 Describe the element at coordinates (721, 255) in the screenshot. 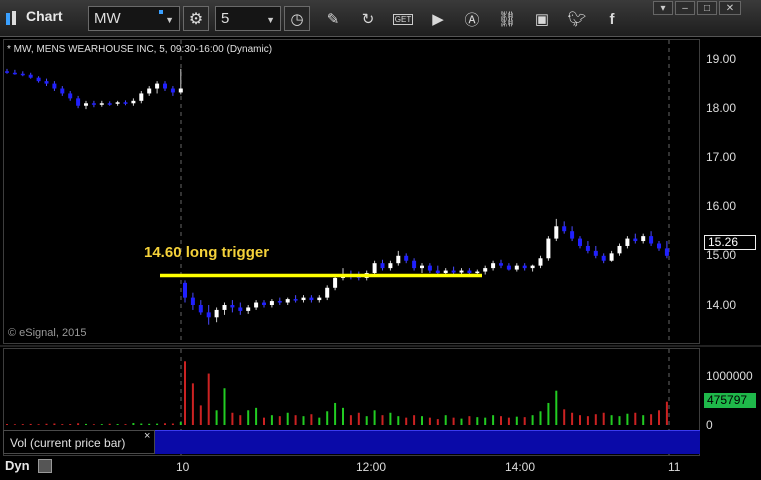

I see `price-tick: 15.00` at that location.